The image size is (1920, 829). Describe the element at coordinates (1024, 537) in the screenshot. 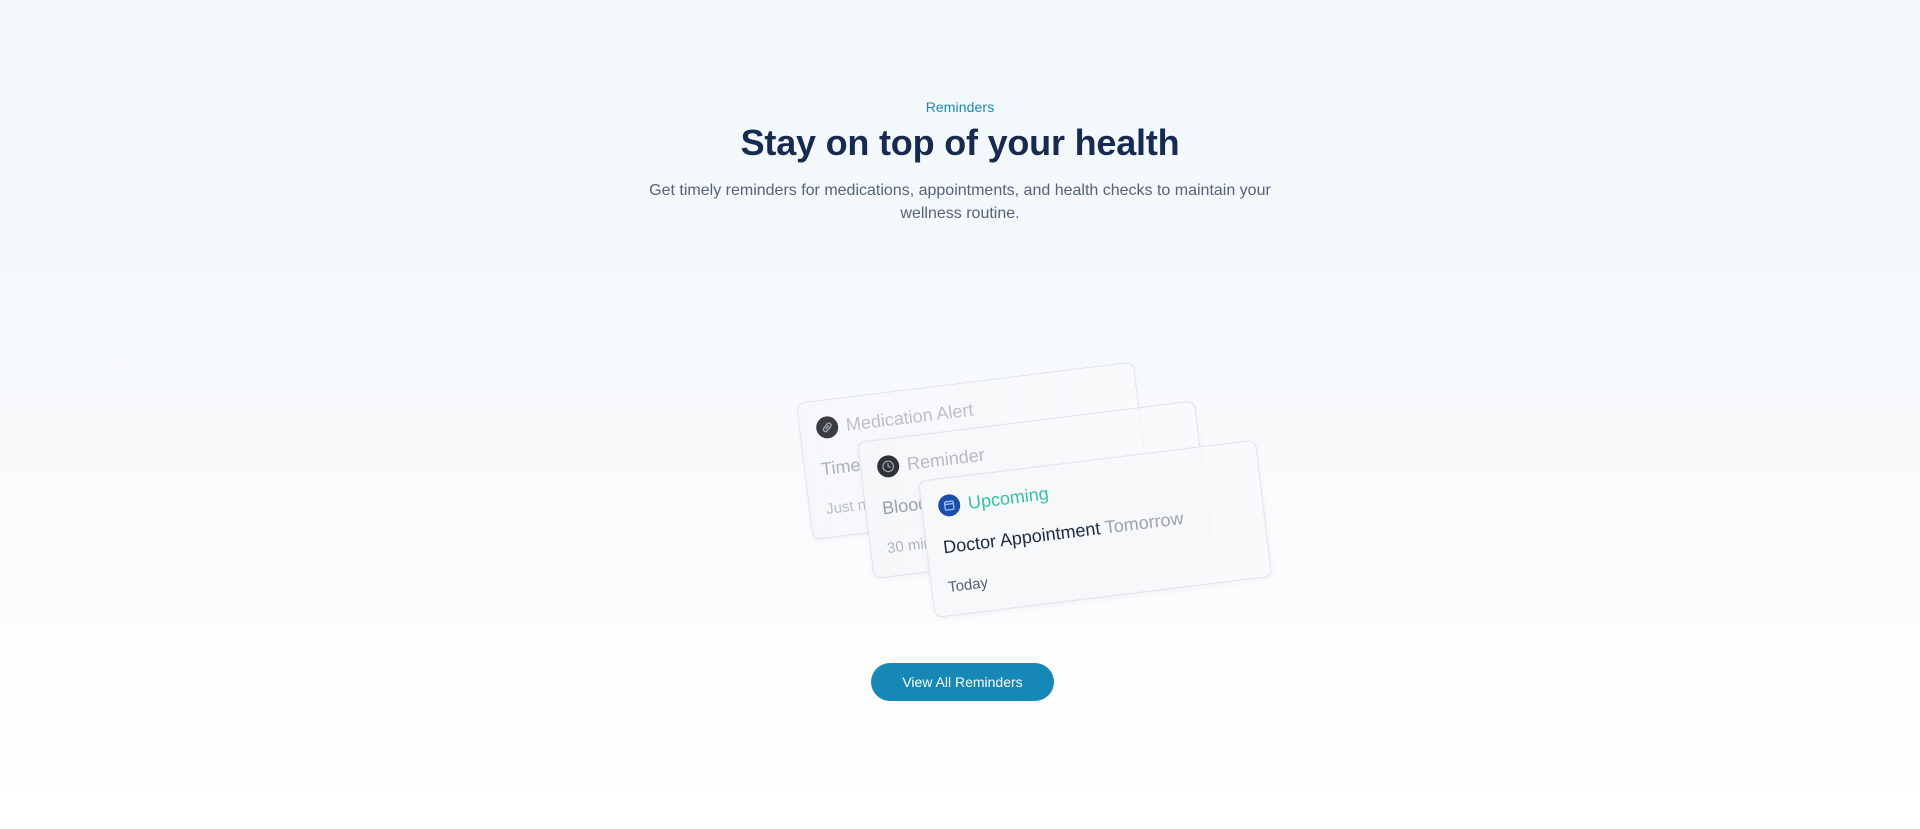

I see `card-body-main: Doctor Appointment` at that location.